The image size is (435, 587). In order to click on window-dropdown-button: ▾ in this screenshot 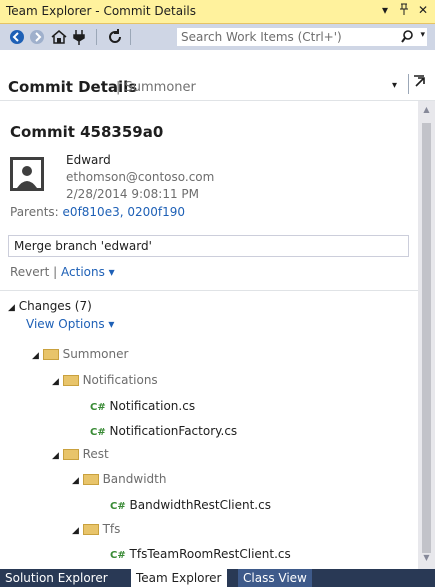, I will do `click(385, 10)`.